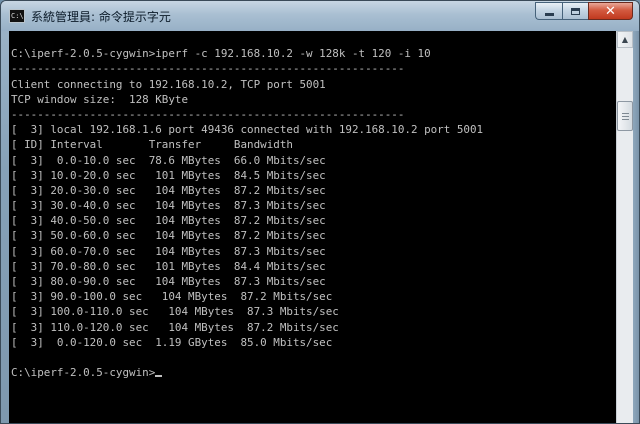 The image size is (640, 424). Describe the element at coordinates (624, 227) in the screenshot. I see `vertical-scrollbar: ▲` at that location.